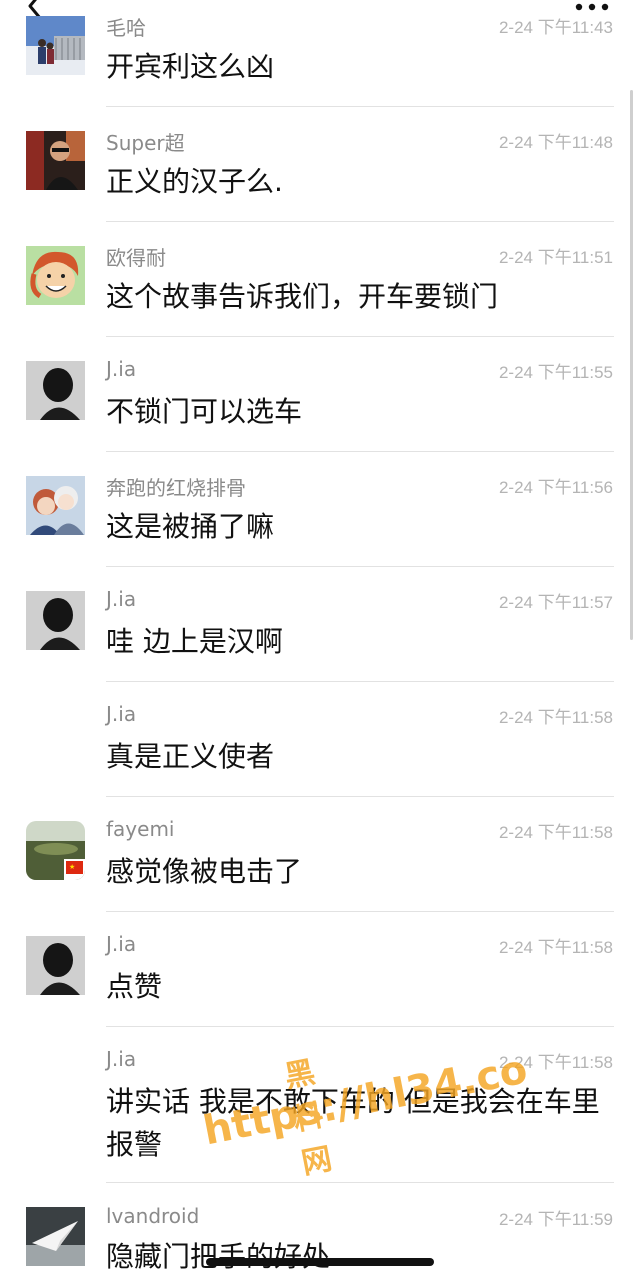  Describe the element at coordinates (592, 7) in the screenshot. I see `more-dots-icon` at that location.